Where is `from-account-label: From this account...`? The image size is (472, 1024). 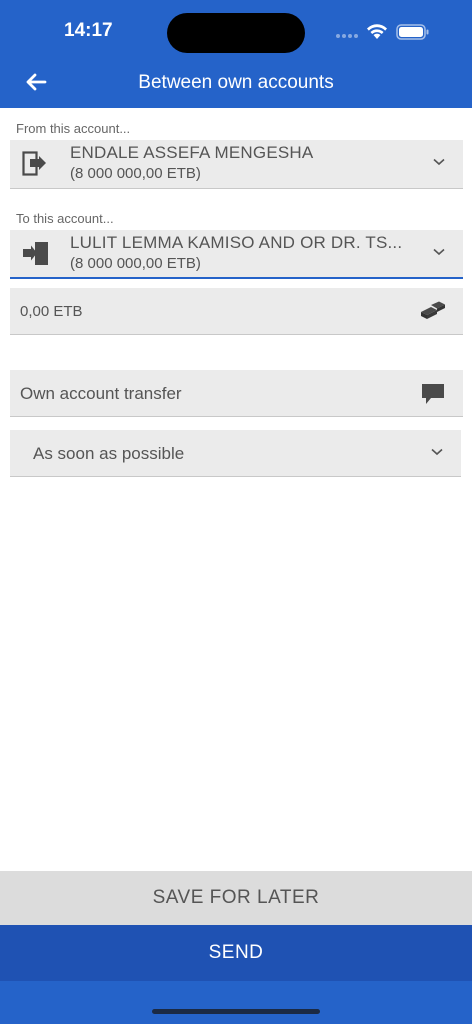 from-account-label: From this account... is located at coordinates (73, 128).